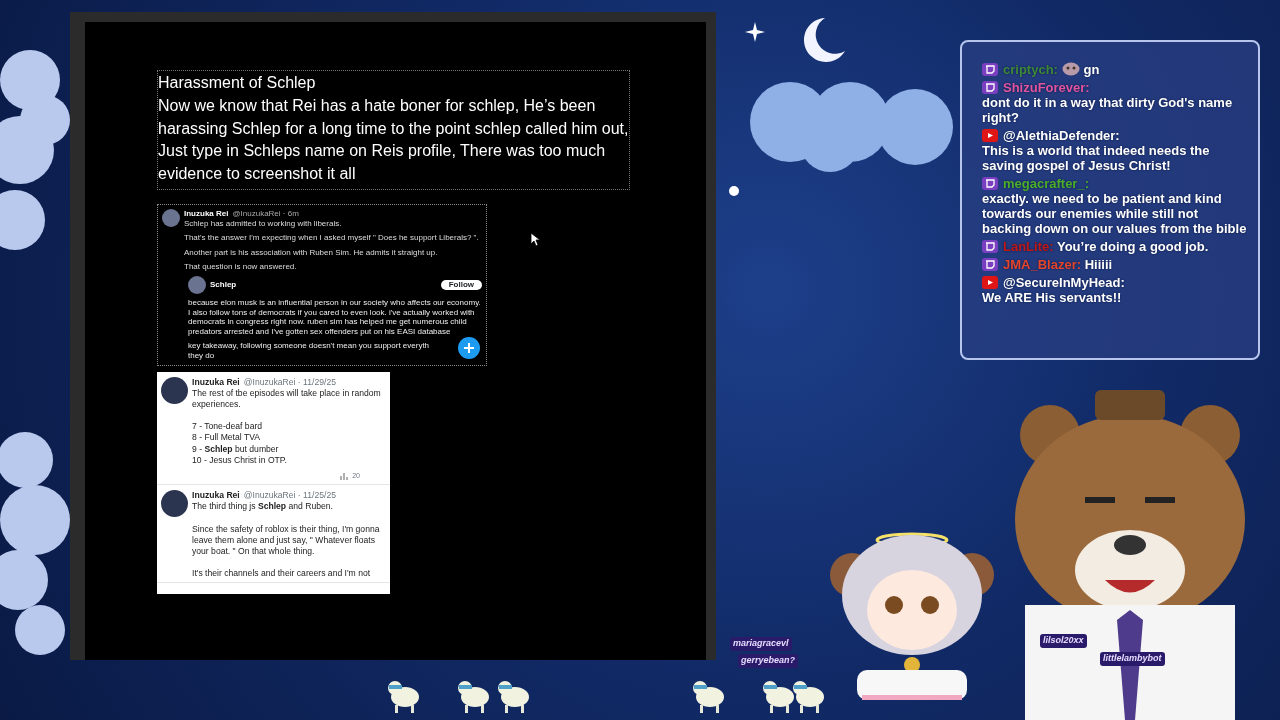 The height and width of the screenshot is (720, 1280). I want to click on tweet-text: The third thing js Schlep and Ruben., so click(263, 507).